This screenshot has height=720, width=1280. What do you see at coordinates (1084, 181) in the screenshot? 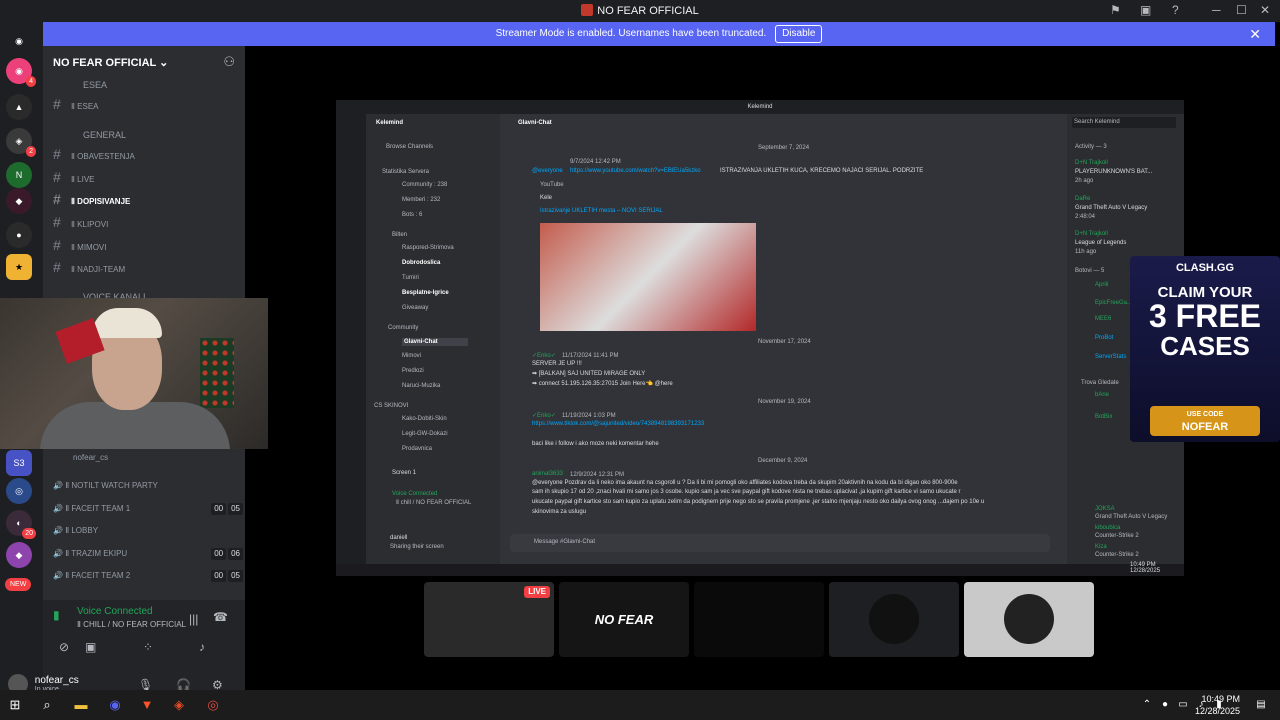
I see `activity-time: 2h ago` at bounding box center [1084, 181].